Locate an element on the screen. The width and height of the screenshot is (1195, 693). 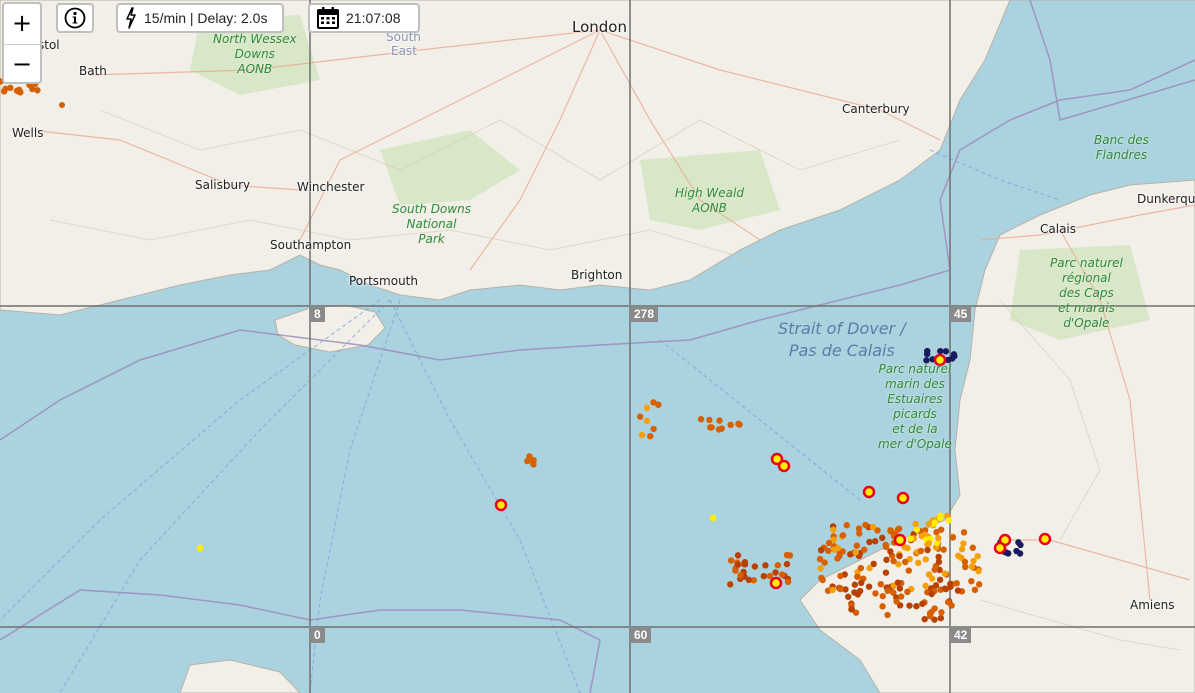
park-line: des Caps is located at coordinates (1086, 293).